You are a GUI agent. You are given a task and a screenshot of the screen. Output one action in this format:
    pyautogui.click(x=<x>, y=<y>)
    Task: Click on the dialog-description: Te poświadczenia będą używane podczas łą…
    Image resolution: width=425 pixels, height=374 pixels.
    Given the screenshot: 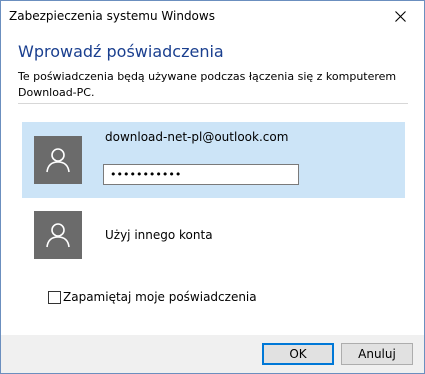 What is the action you would take?
    pyautogui.click(x=207, y=84)
    